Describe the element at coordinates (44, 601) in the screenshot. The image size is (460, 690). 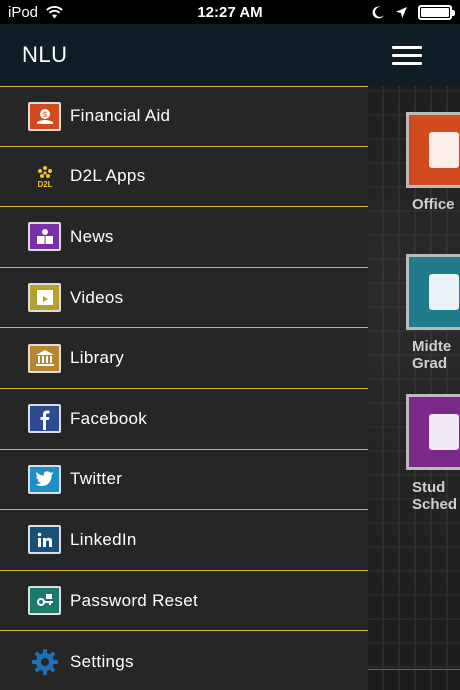
I see `password-reset-icon` at that location.